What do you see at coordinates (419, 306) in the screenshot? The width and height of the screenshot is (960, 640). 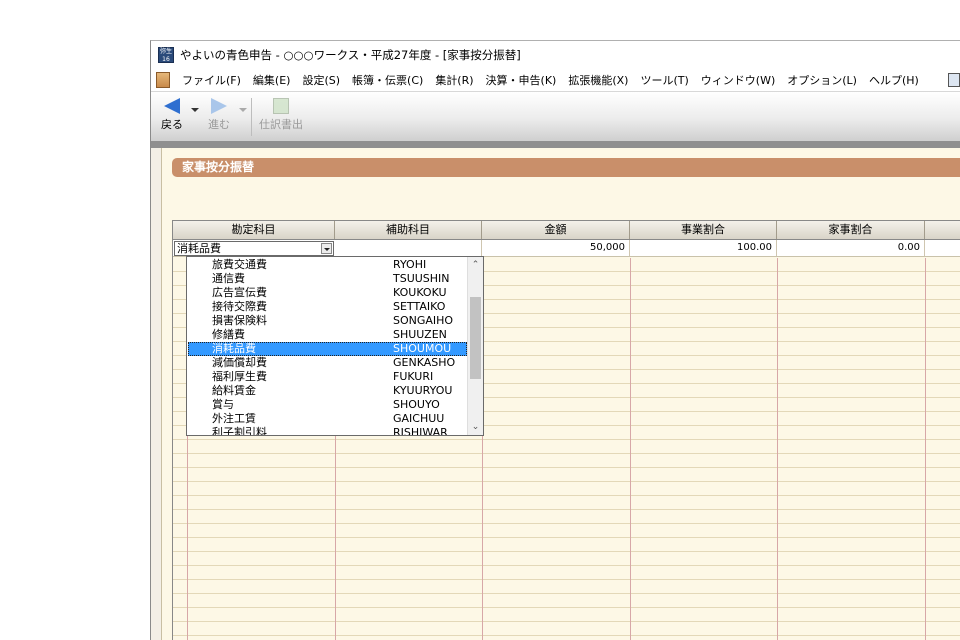 I see `list-item-code: SETTAIKO` at bounding box center [419, 306].